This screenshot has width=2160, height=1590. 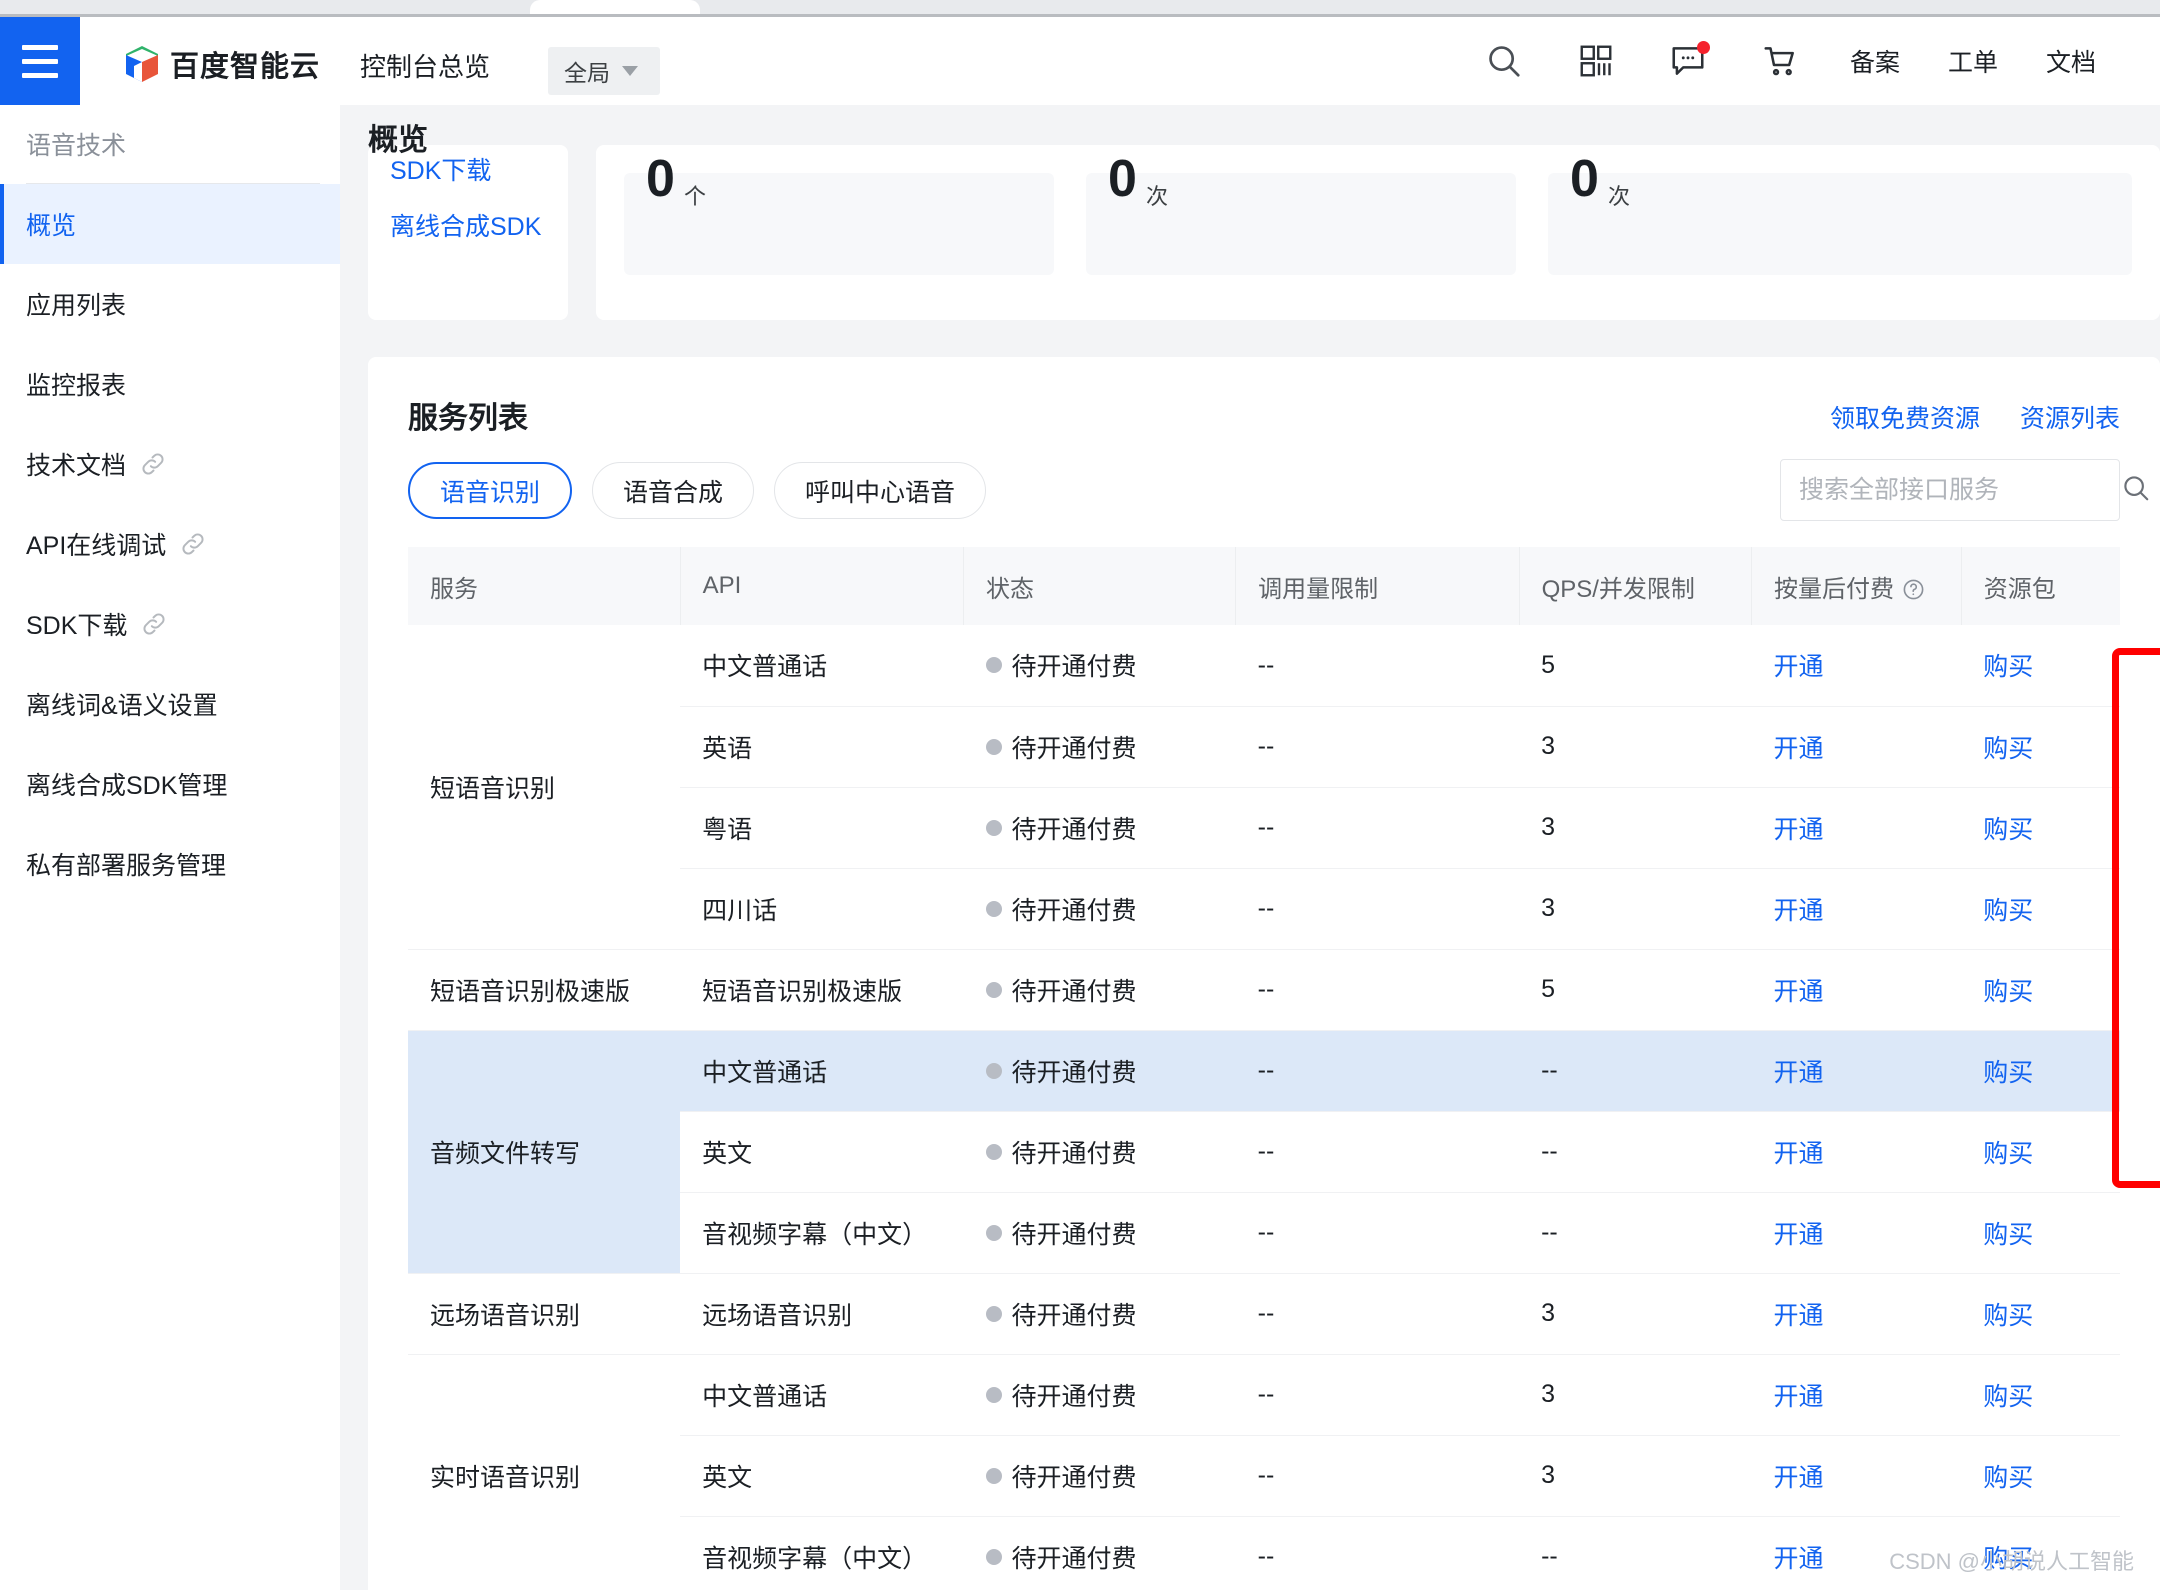 I want to click on stat-tile: 0 次, so click(x=1301, y=212).